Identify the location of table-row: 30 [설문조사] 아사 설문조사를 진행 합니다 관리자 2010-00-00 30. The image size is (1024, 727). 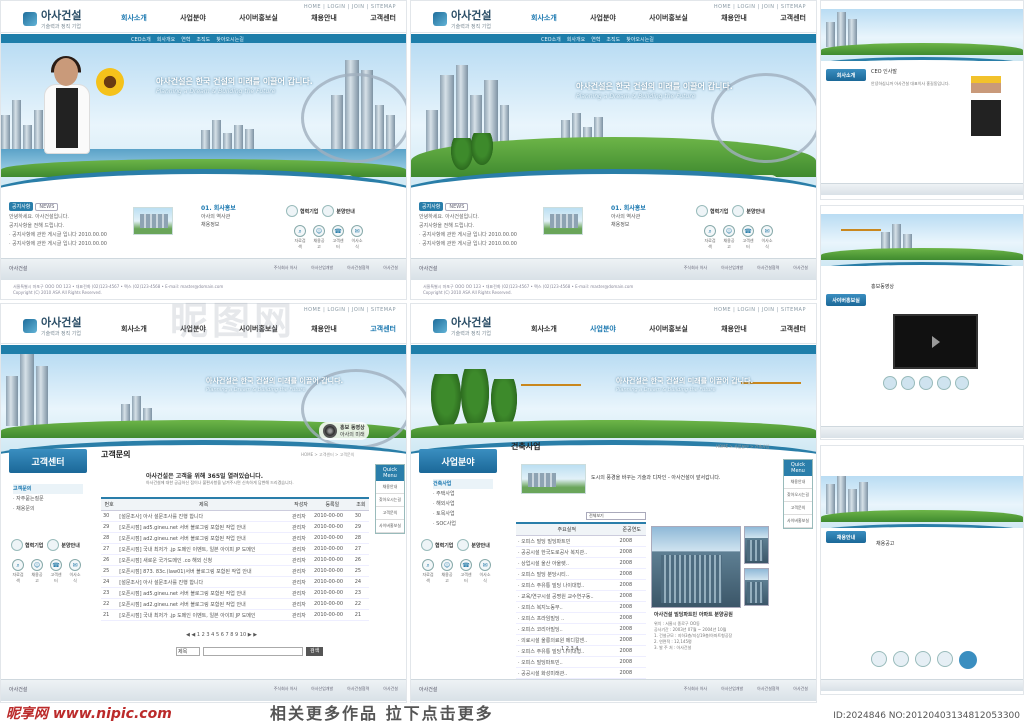
(235, 516).